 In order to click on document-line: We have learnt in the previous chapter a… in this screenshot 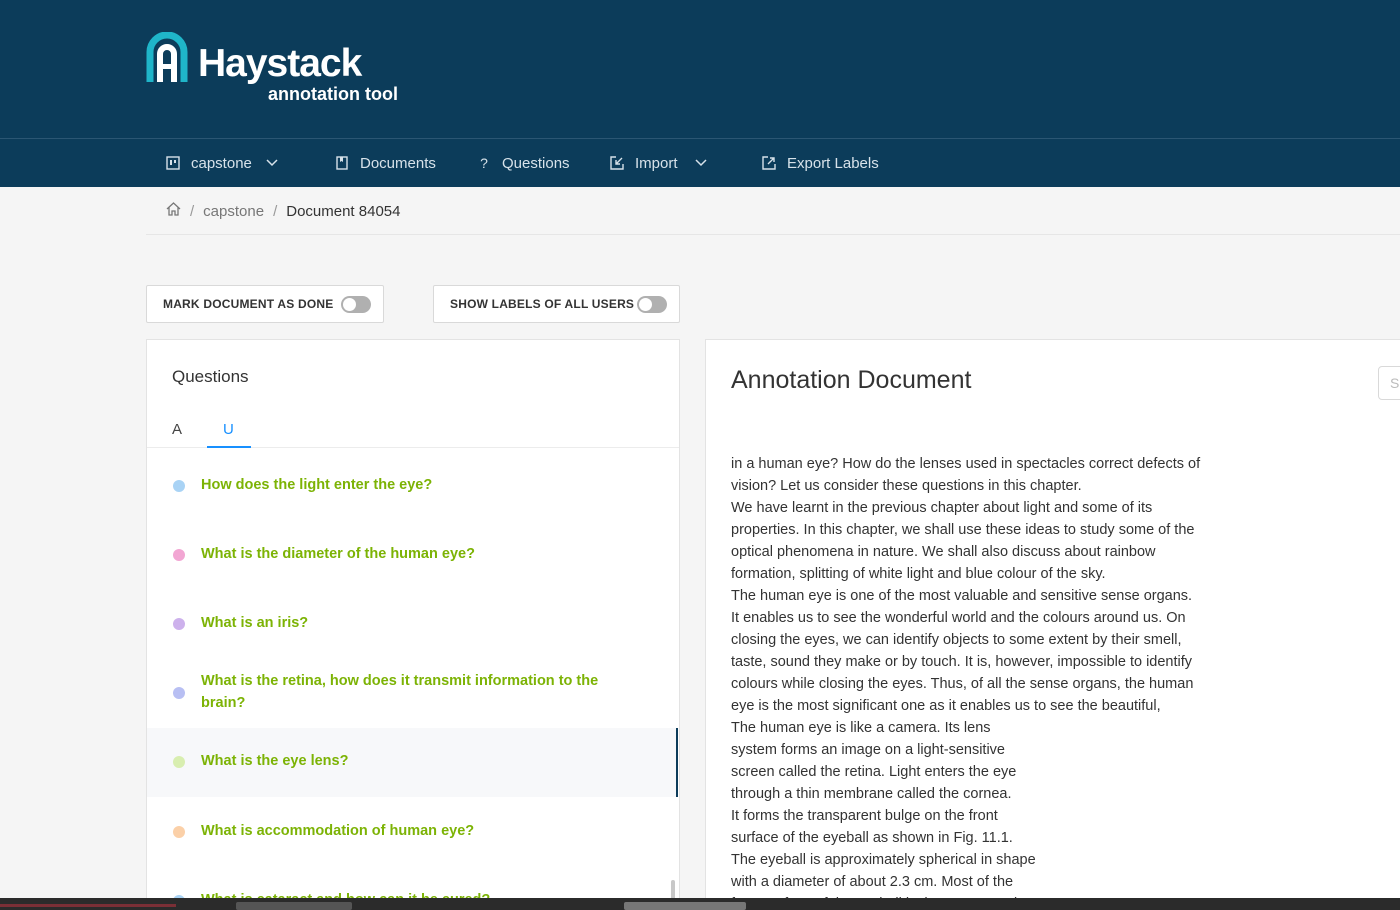, I will do `click(942, 508)`.